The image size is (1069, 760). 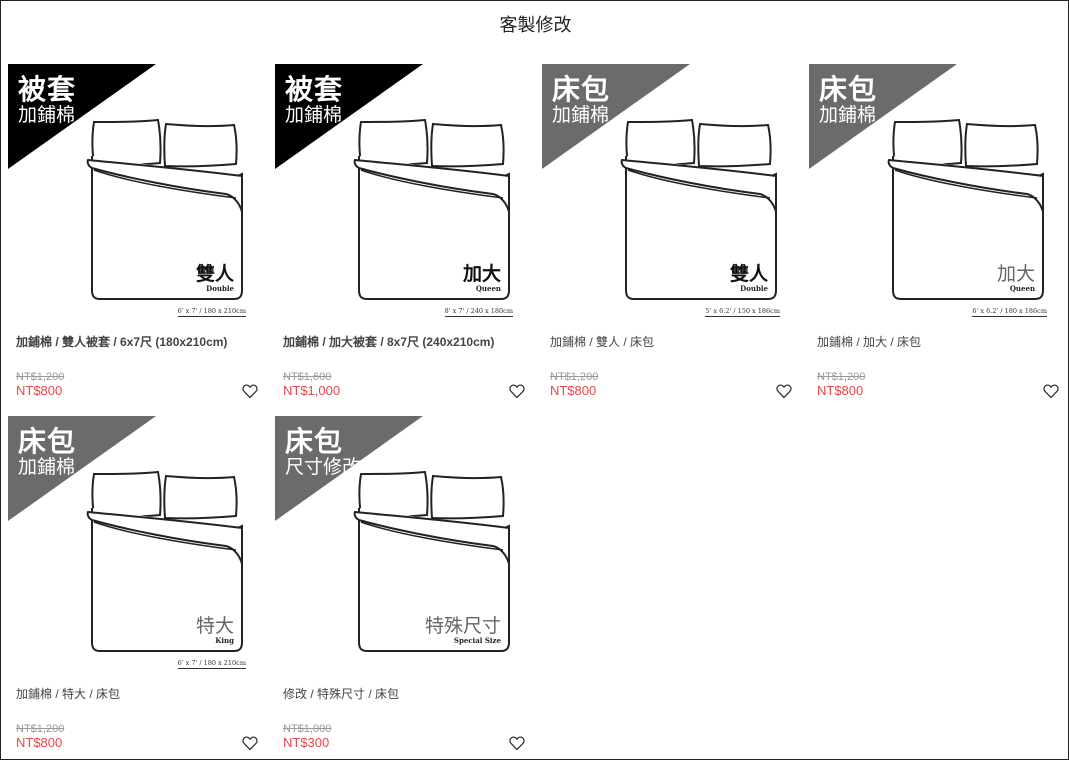 I want to click on size-label-zh: 特殊尺寸, so click(x=462, y=626).